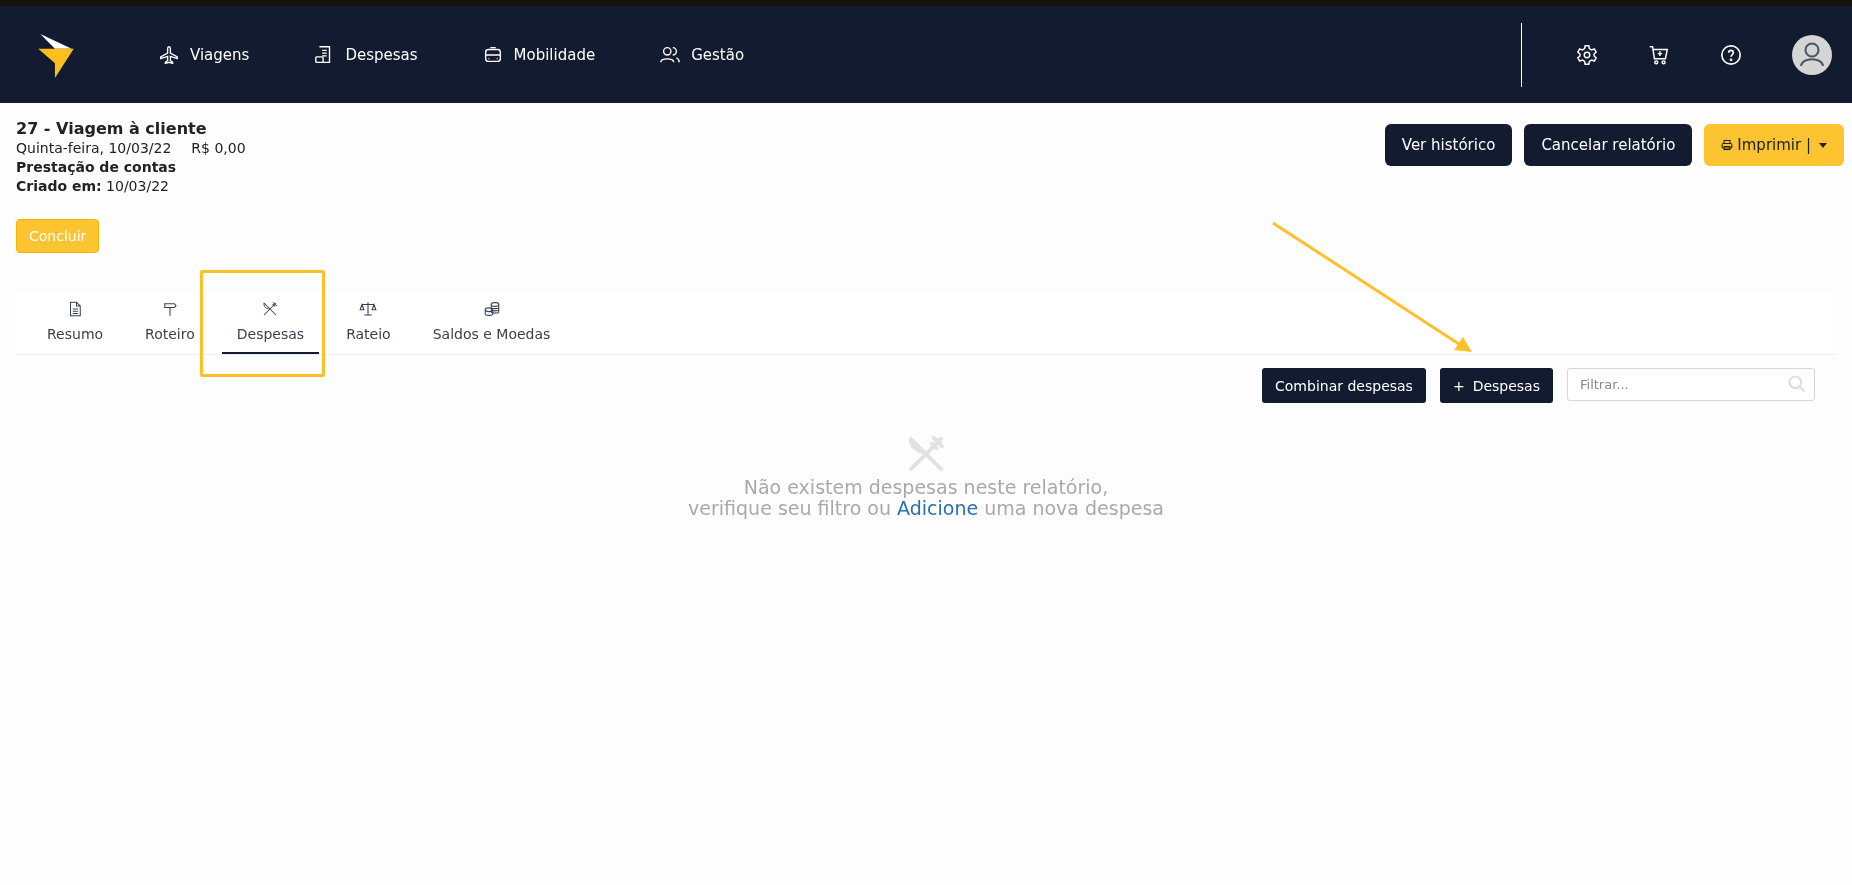  What do you see at coordinates (94, 148) in the screenshot?
I see `report-date: Quinta-feira, 10/03/22` at bounding box center [94, 148].